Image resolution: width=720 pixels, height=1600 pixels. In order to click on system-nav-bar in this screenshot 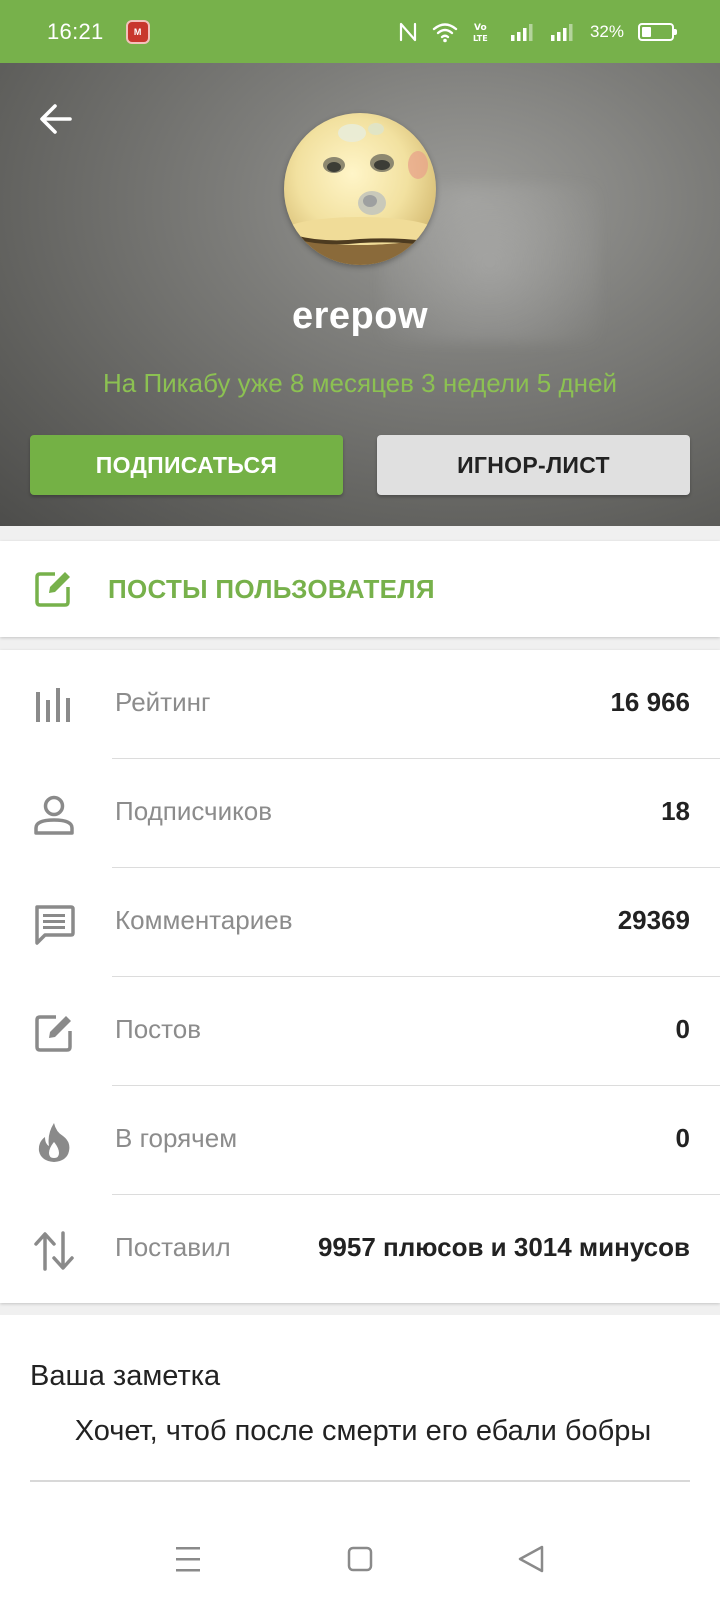, I will do `click(360, 1557)`.